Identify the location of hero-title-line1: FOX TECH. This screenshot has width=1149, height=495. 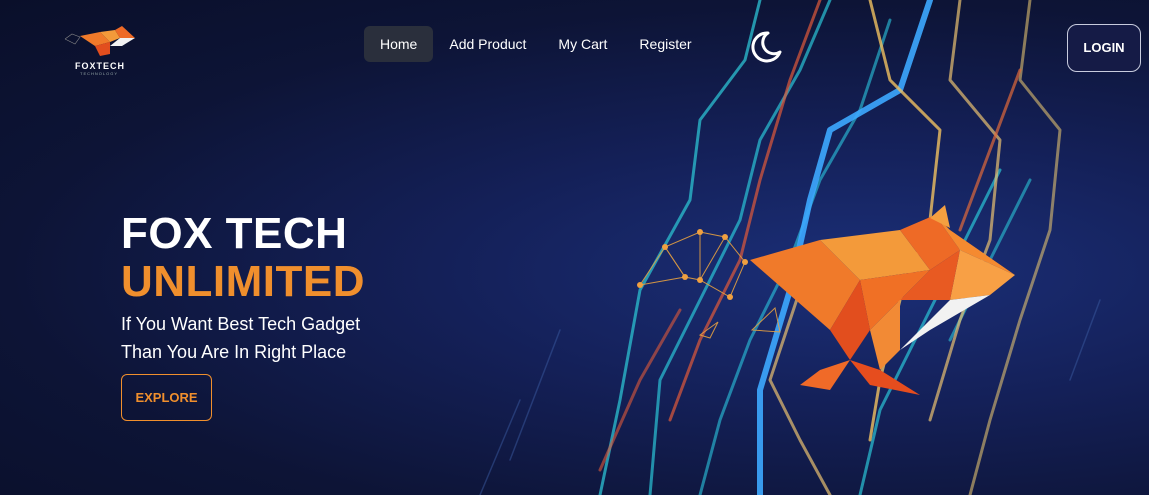
(234, 233).